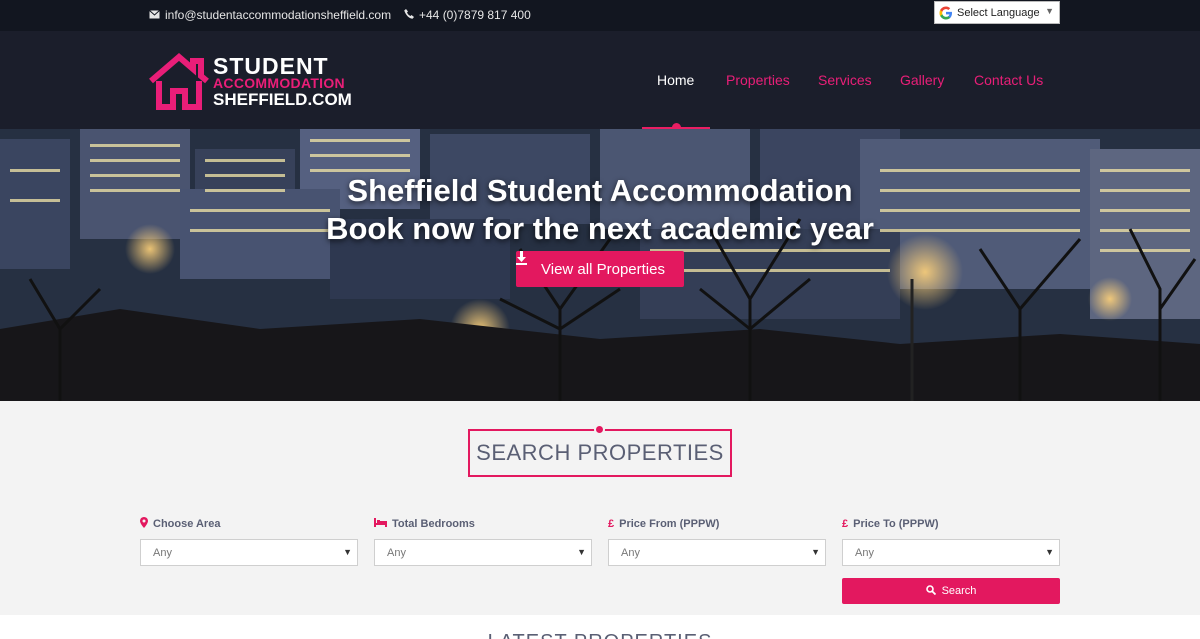 The width and height of the screenshot is (1200, 639). I want to click on total-bedrooms-field: Total Bedrooms Any ▼, so click(483, 541).